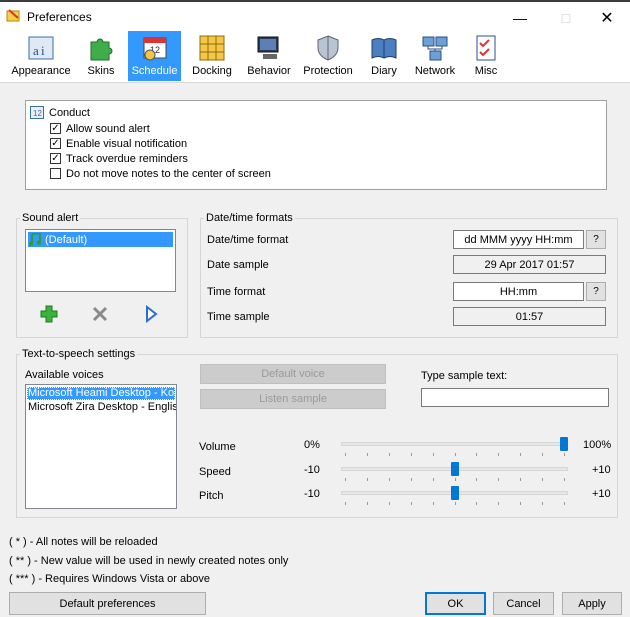 This screenshot has height=617, width=630. What do you see at coordinates (566, 17) in the screenshot?
I see `maximize-button: □` at bounding box center [566, 17].